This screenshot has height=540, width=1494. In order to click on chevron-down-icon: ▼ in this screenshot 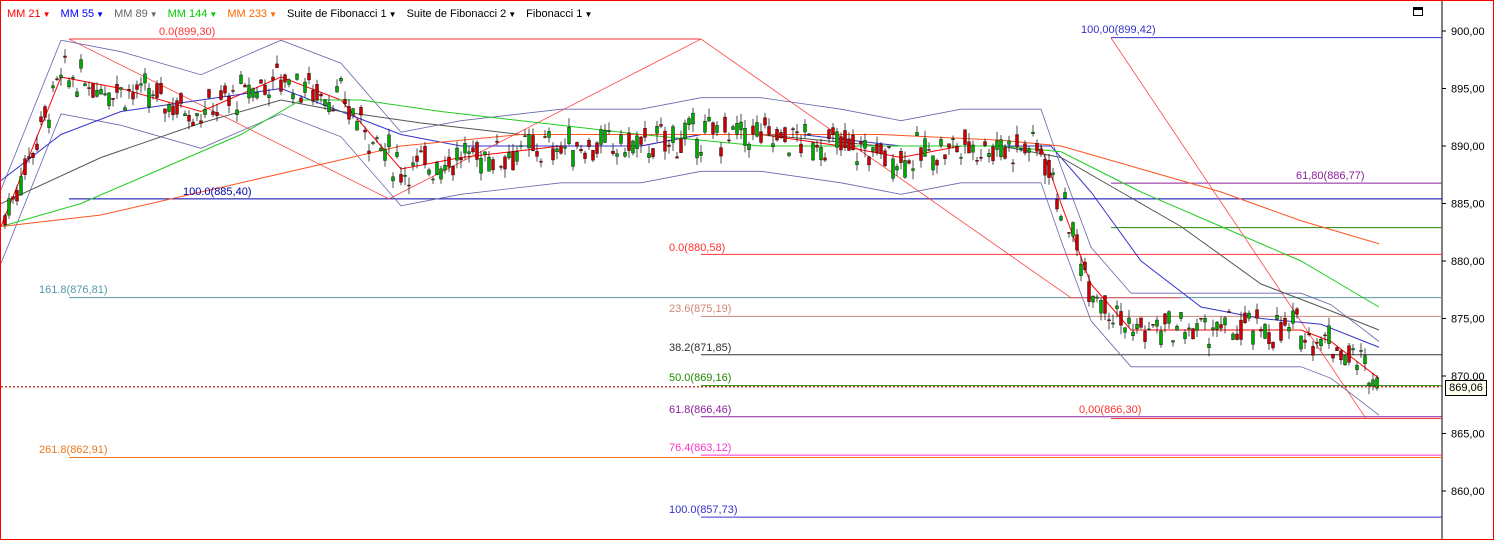, I will do `click(213, 14)`.